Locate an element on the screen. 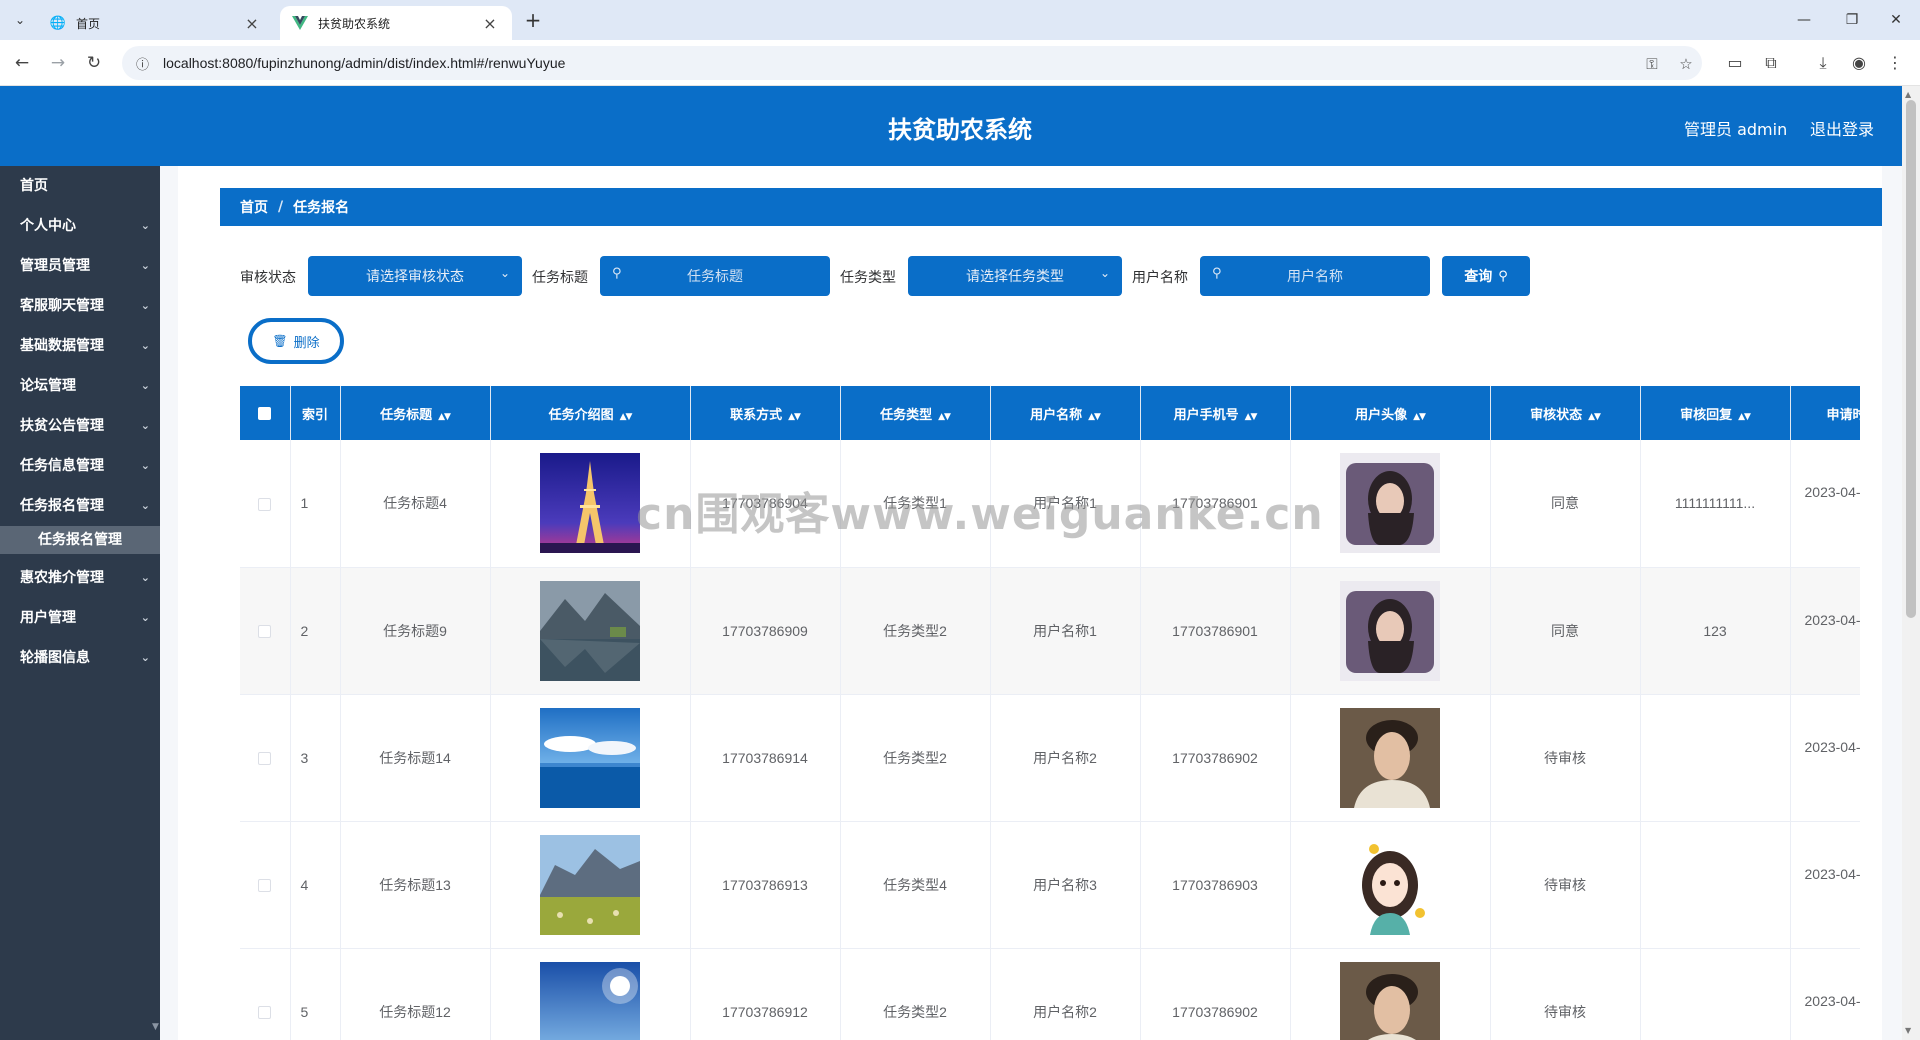  sidebar-item-notices: 扶贫公告管理 ⌄ is located at coordinates (80, 426).